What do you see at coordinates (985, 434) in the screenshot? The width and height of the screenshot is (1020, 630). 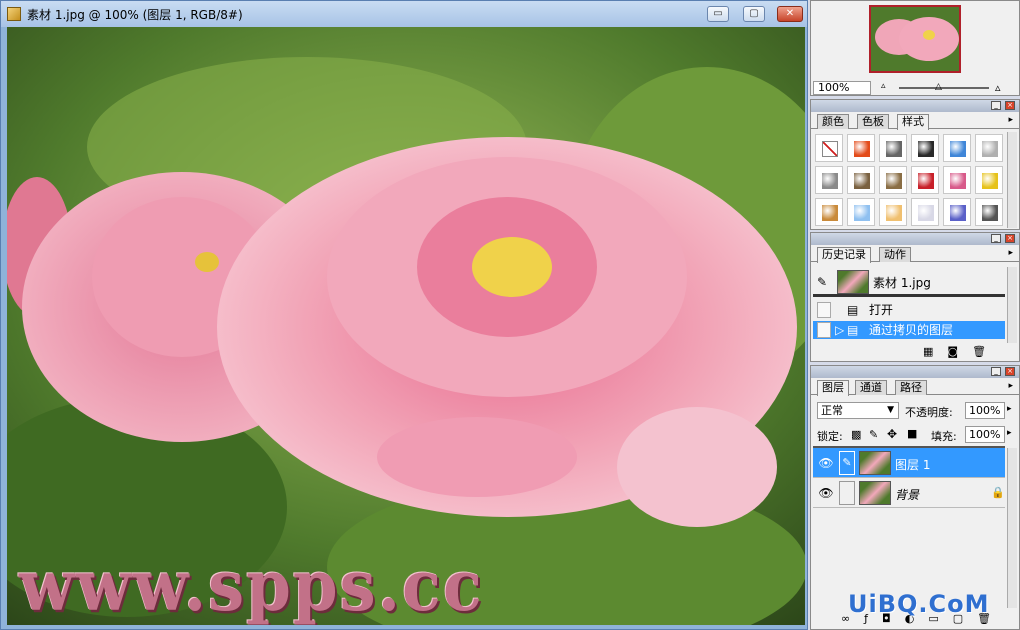 I see `fill-field: 100%` at bounding box center [985, 434].